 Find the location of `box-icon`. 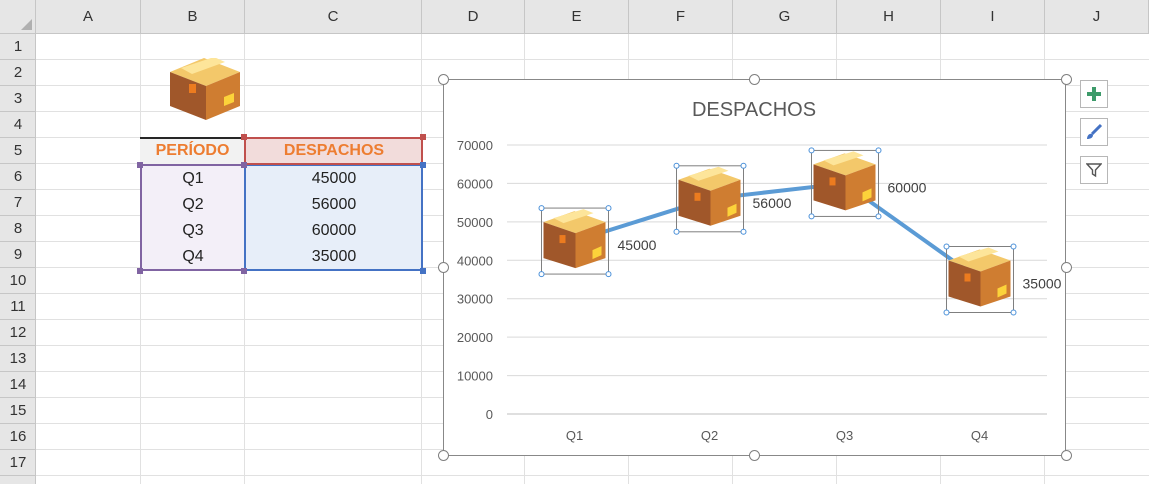

box-icon is located at coordinates (205, 89).